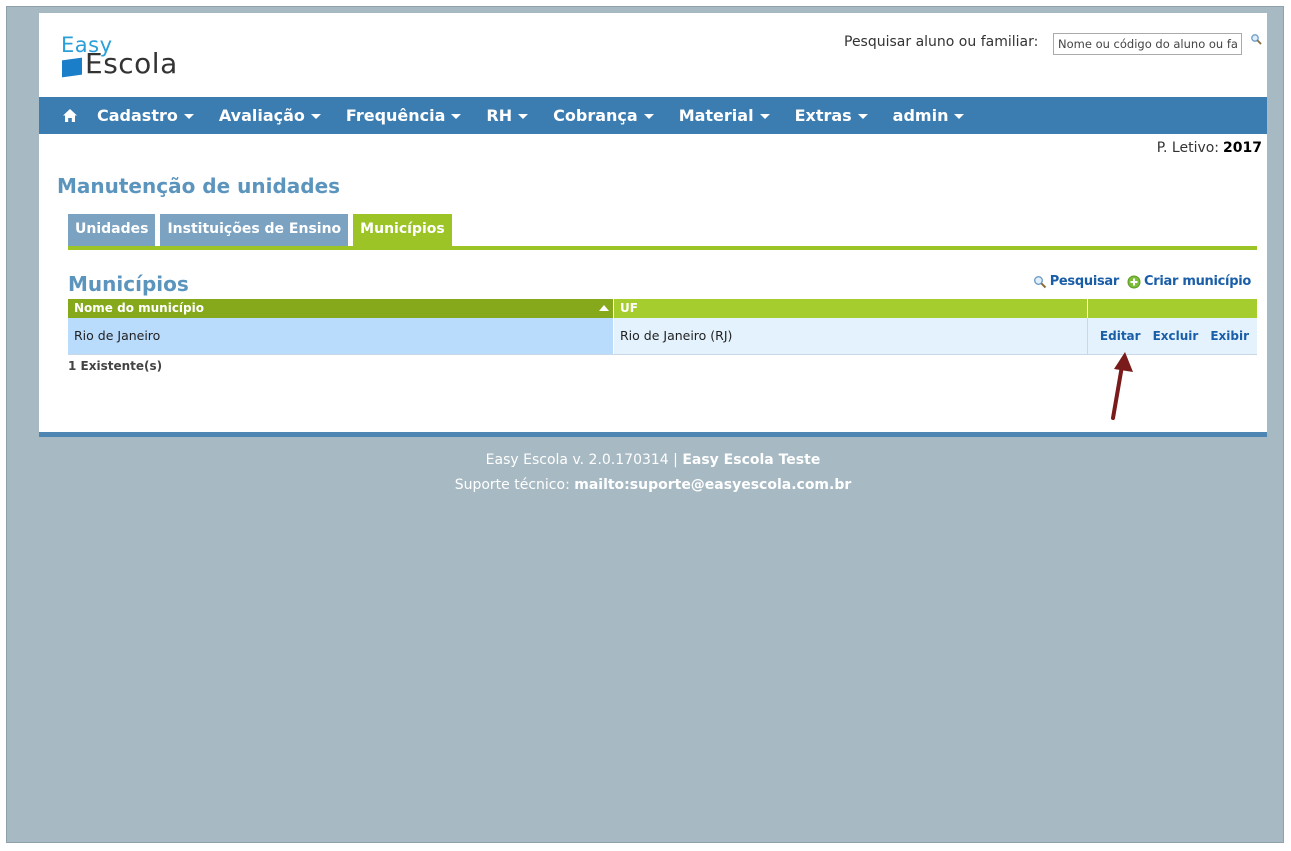 This screenshot has width=1291, height=851. What do you see at coordinates (1134, 281) in the screenshot?
I see `add-circle-icon` at bounding box center [1134, 281].